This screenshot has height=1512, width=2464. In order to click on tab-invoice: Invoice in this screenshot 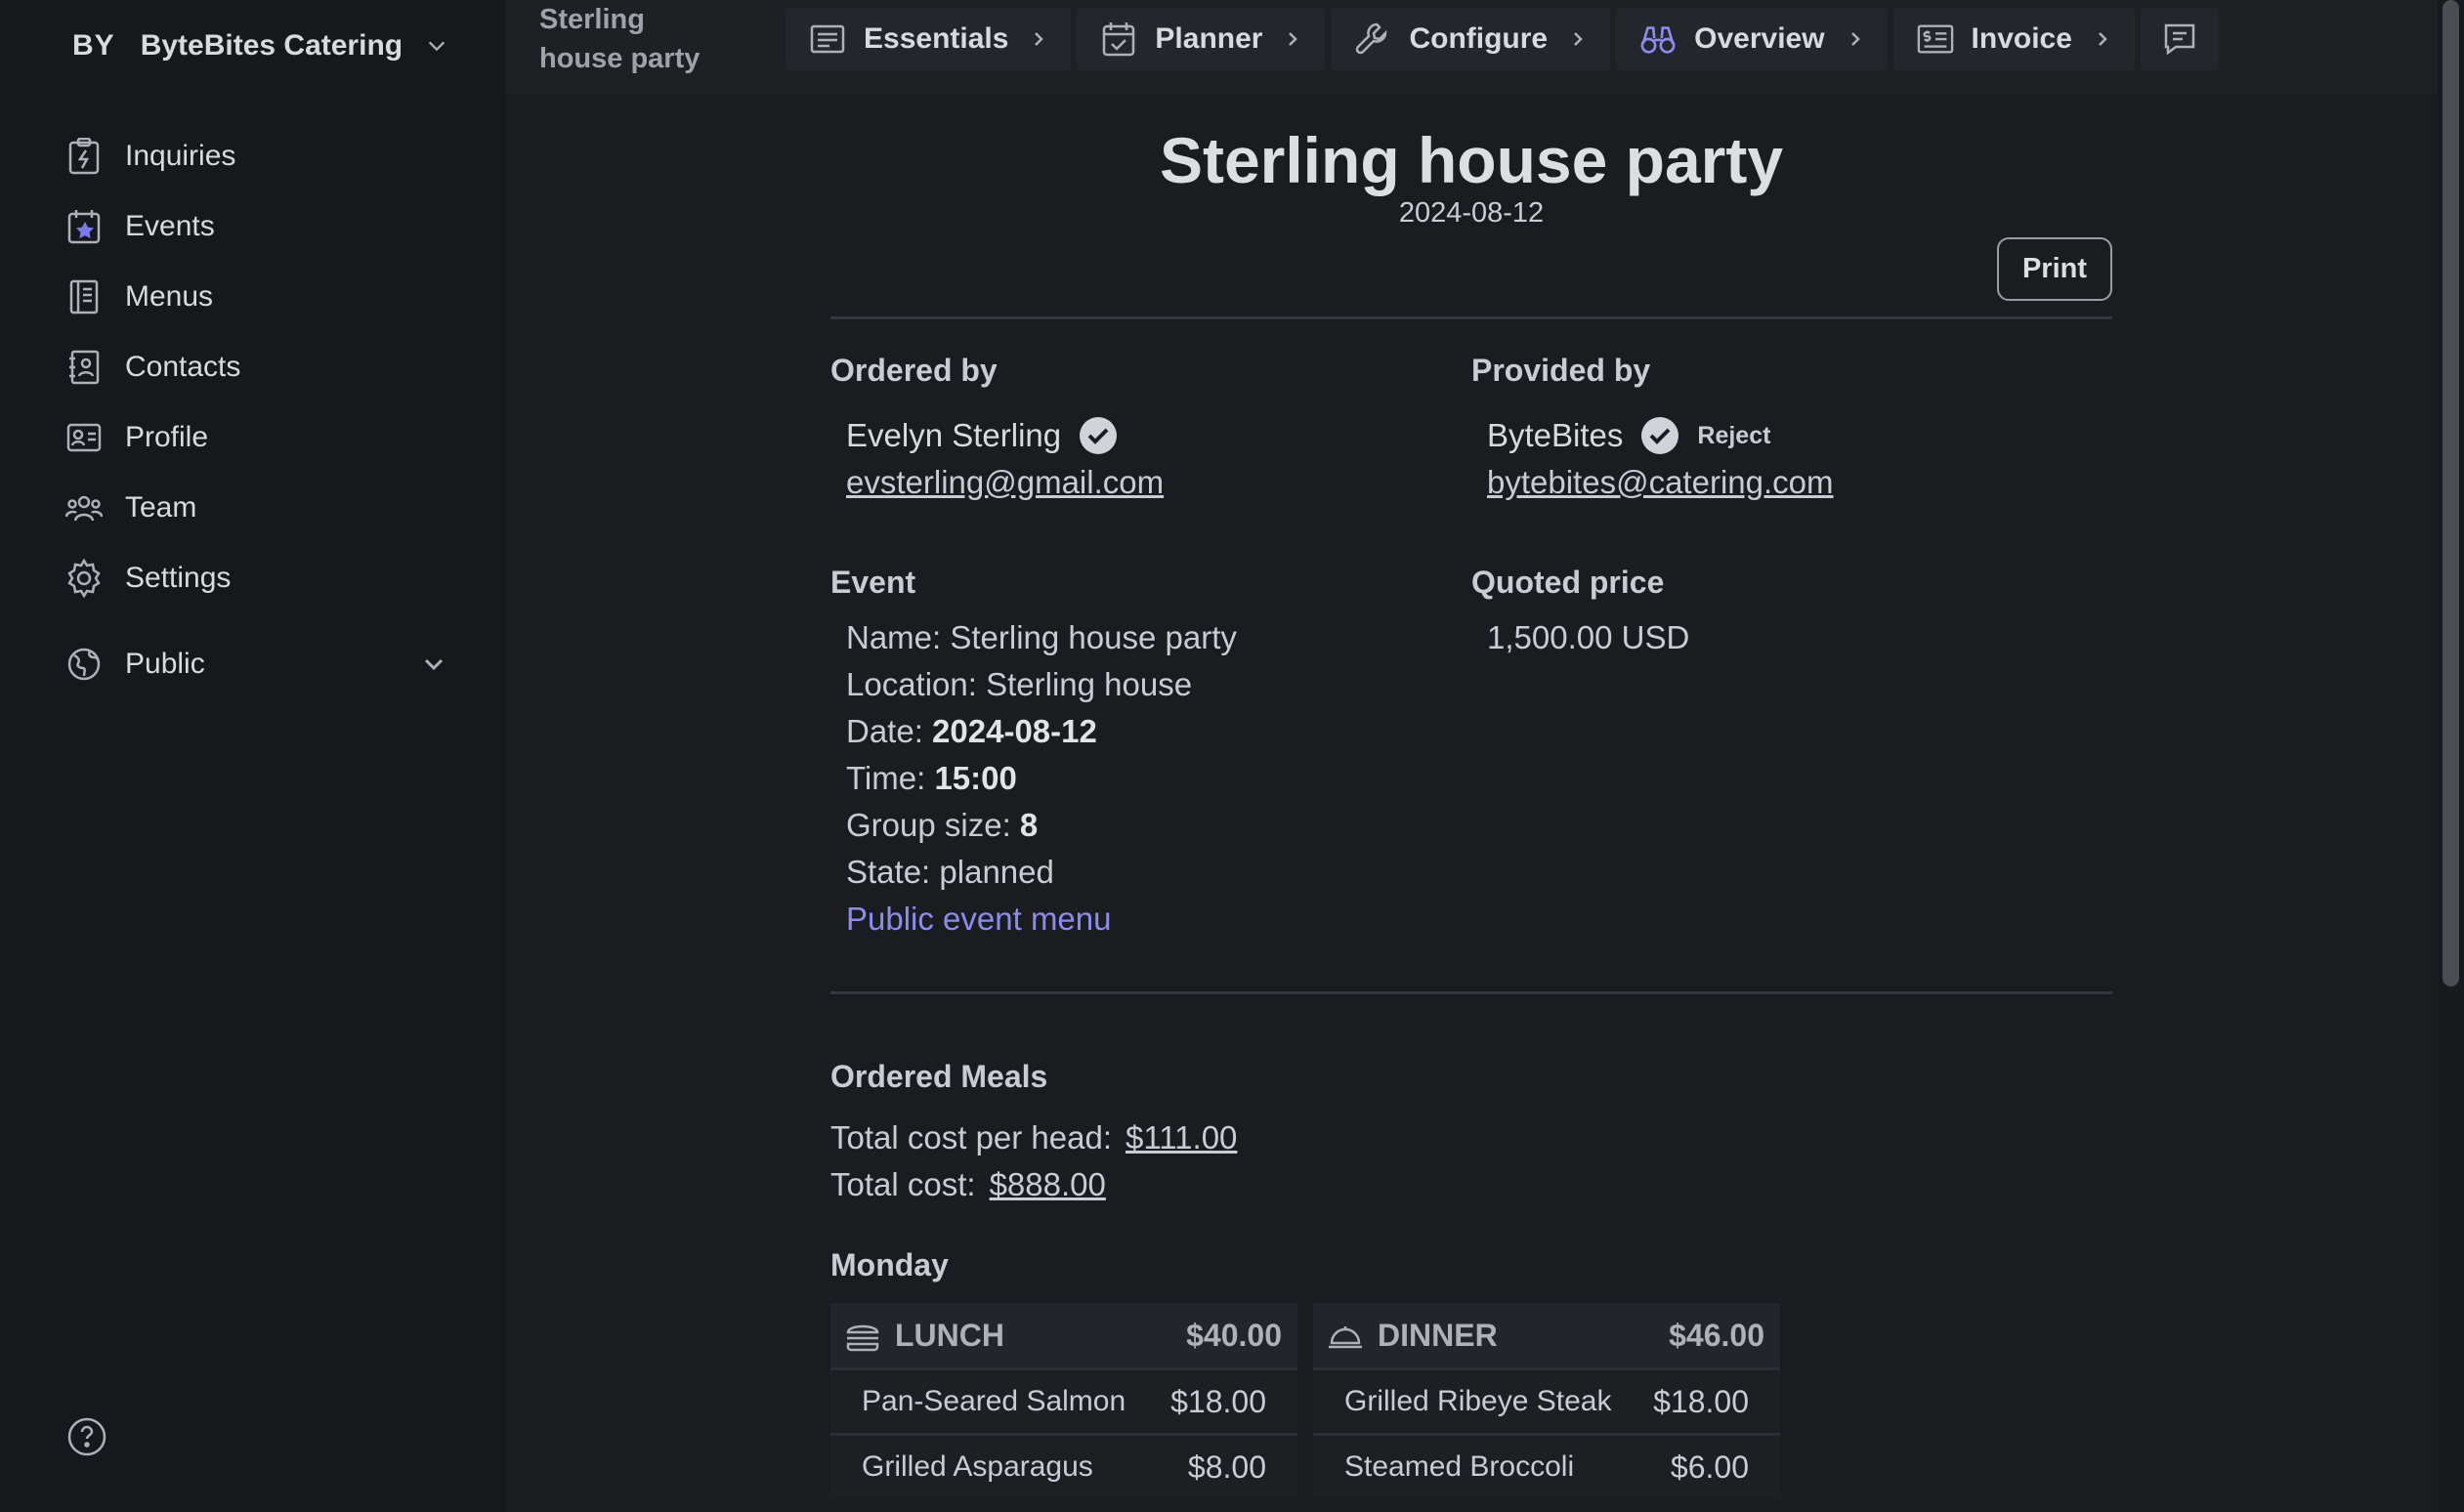, I will do `click(2014, 39)`.